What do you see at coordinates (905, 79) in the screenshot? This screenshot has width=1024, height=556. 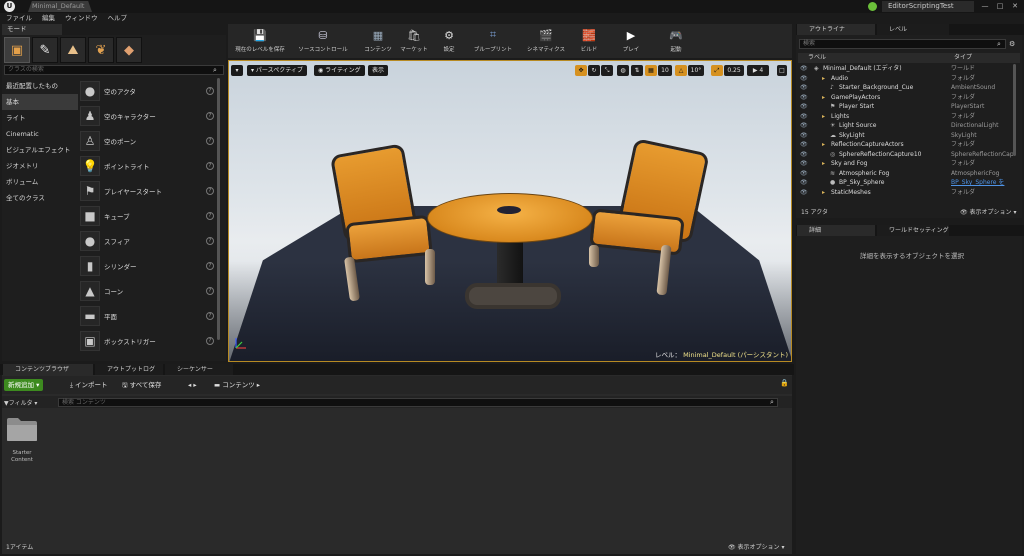 I see `outliner-row: 👁 ▸ Audio フォルダ` at bounding box center [905, 79].